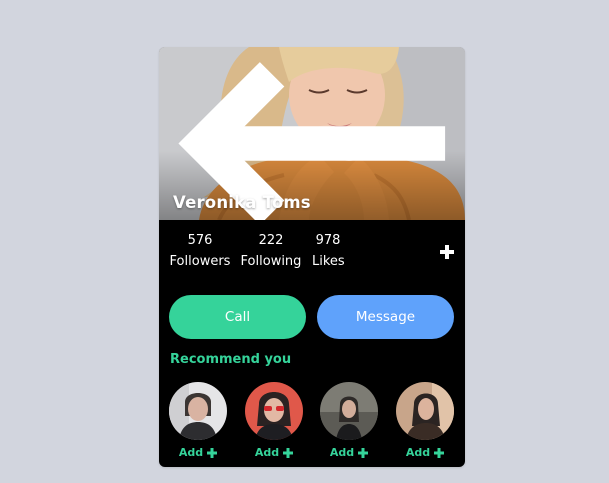 This screenshot has width=609, height=483. What do you see at coordinates (271, 251) in the screenshot?
I see `stat-following: 222 Following` at bounding box center [271, 251].